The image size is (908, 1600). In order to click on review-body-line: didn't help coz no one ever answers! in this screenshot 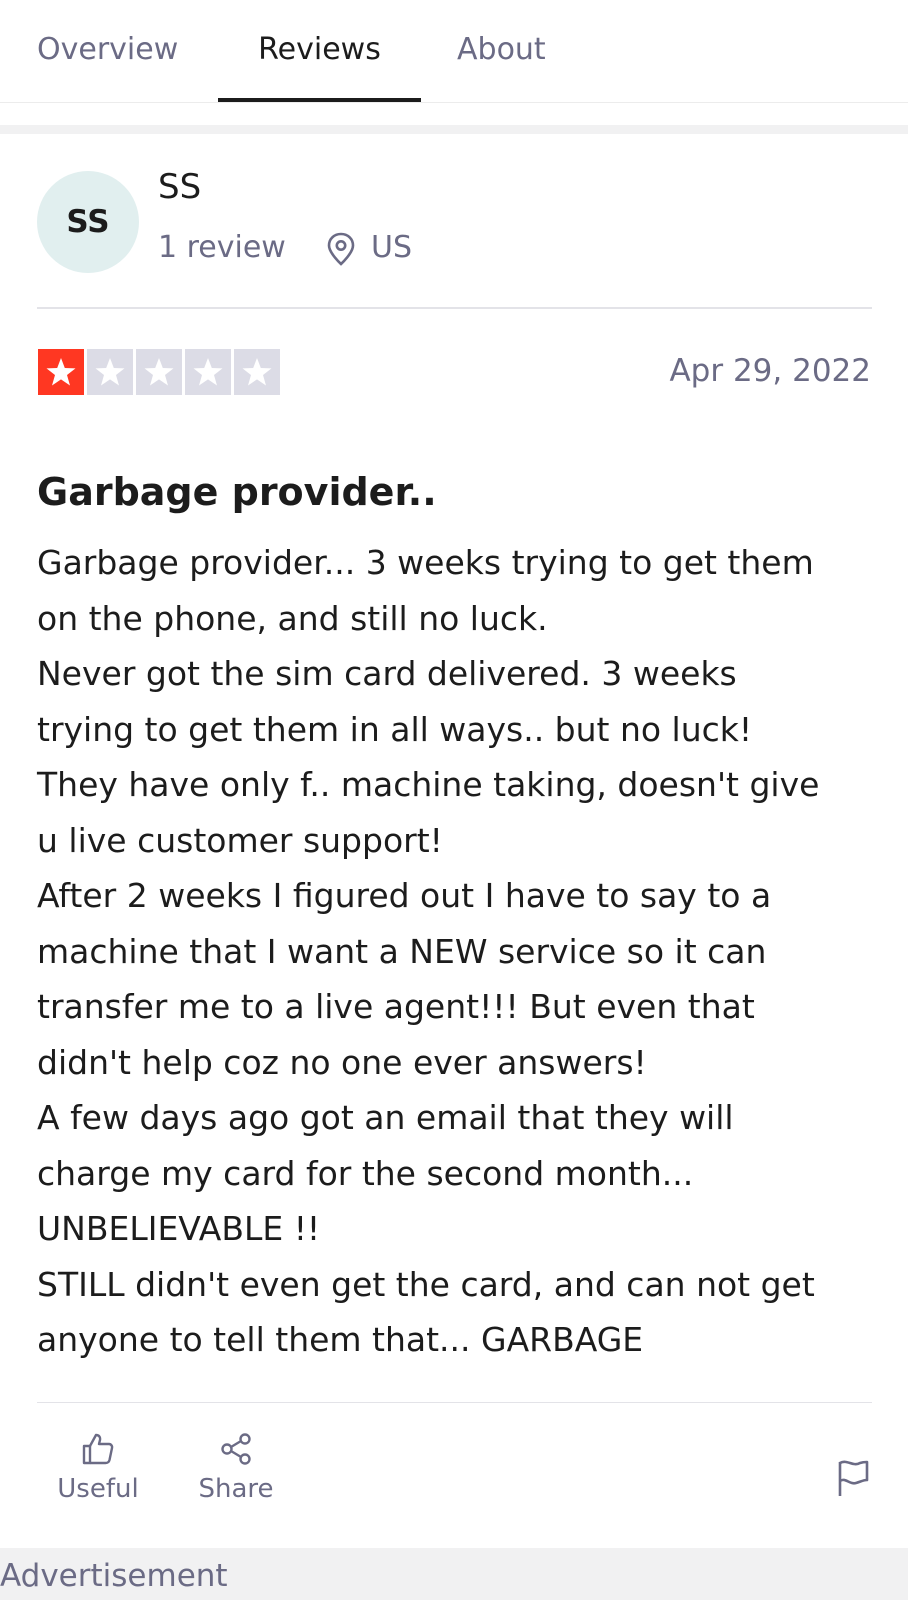, I will do `click(342, 1062)`.